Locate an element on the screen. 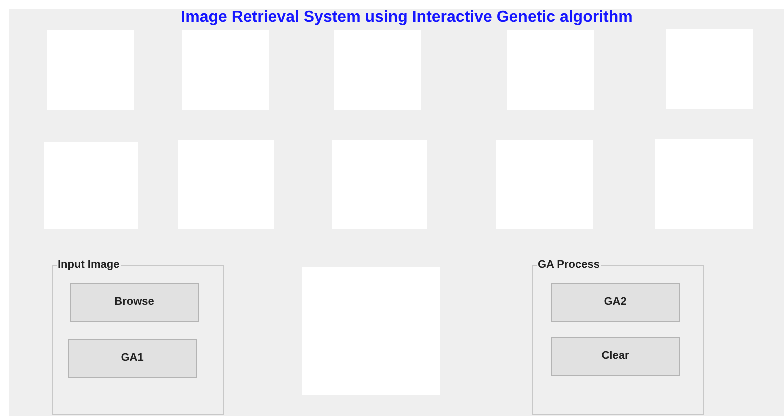 Image resolution: width=784 pixels, height=416 pixels. push-button: Browse is located at coordinates (134, 302).